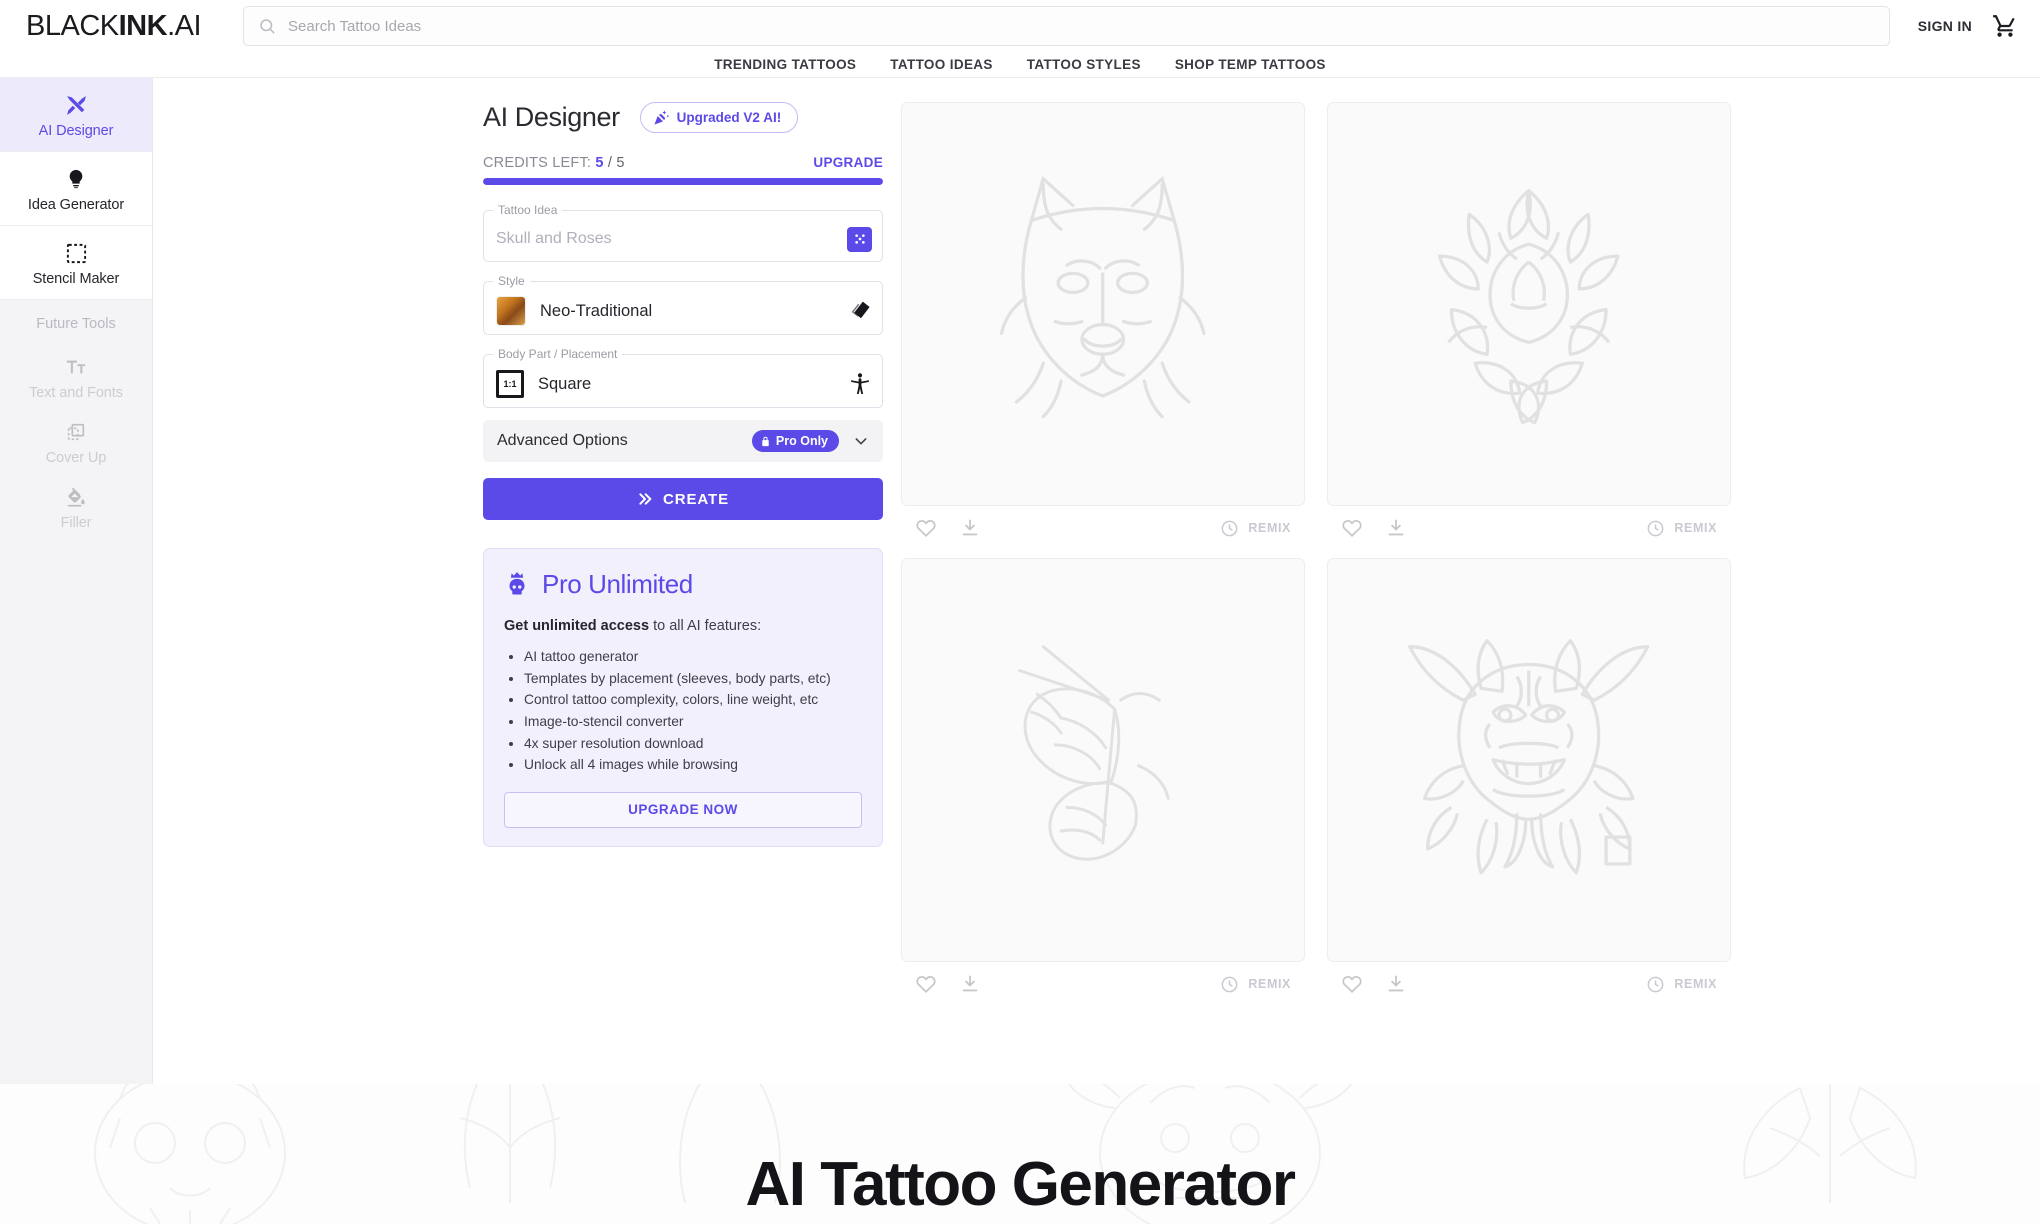 The width and height of the screenshot is (2040, 1224). Describe the element at coordinates (558, 354) in the screenshot. I see `placement-legend: Body Part / Placement` at that location.